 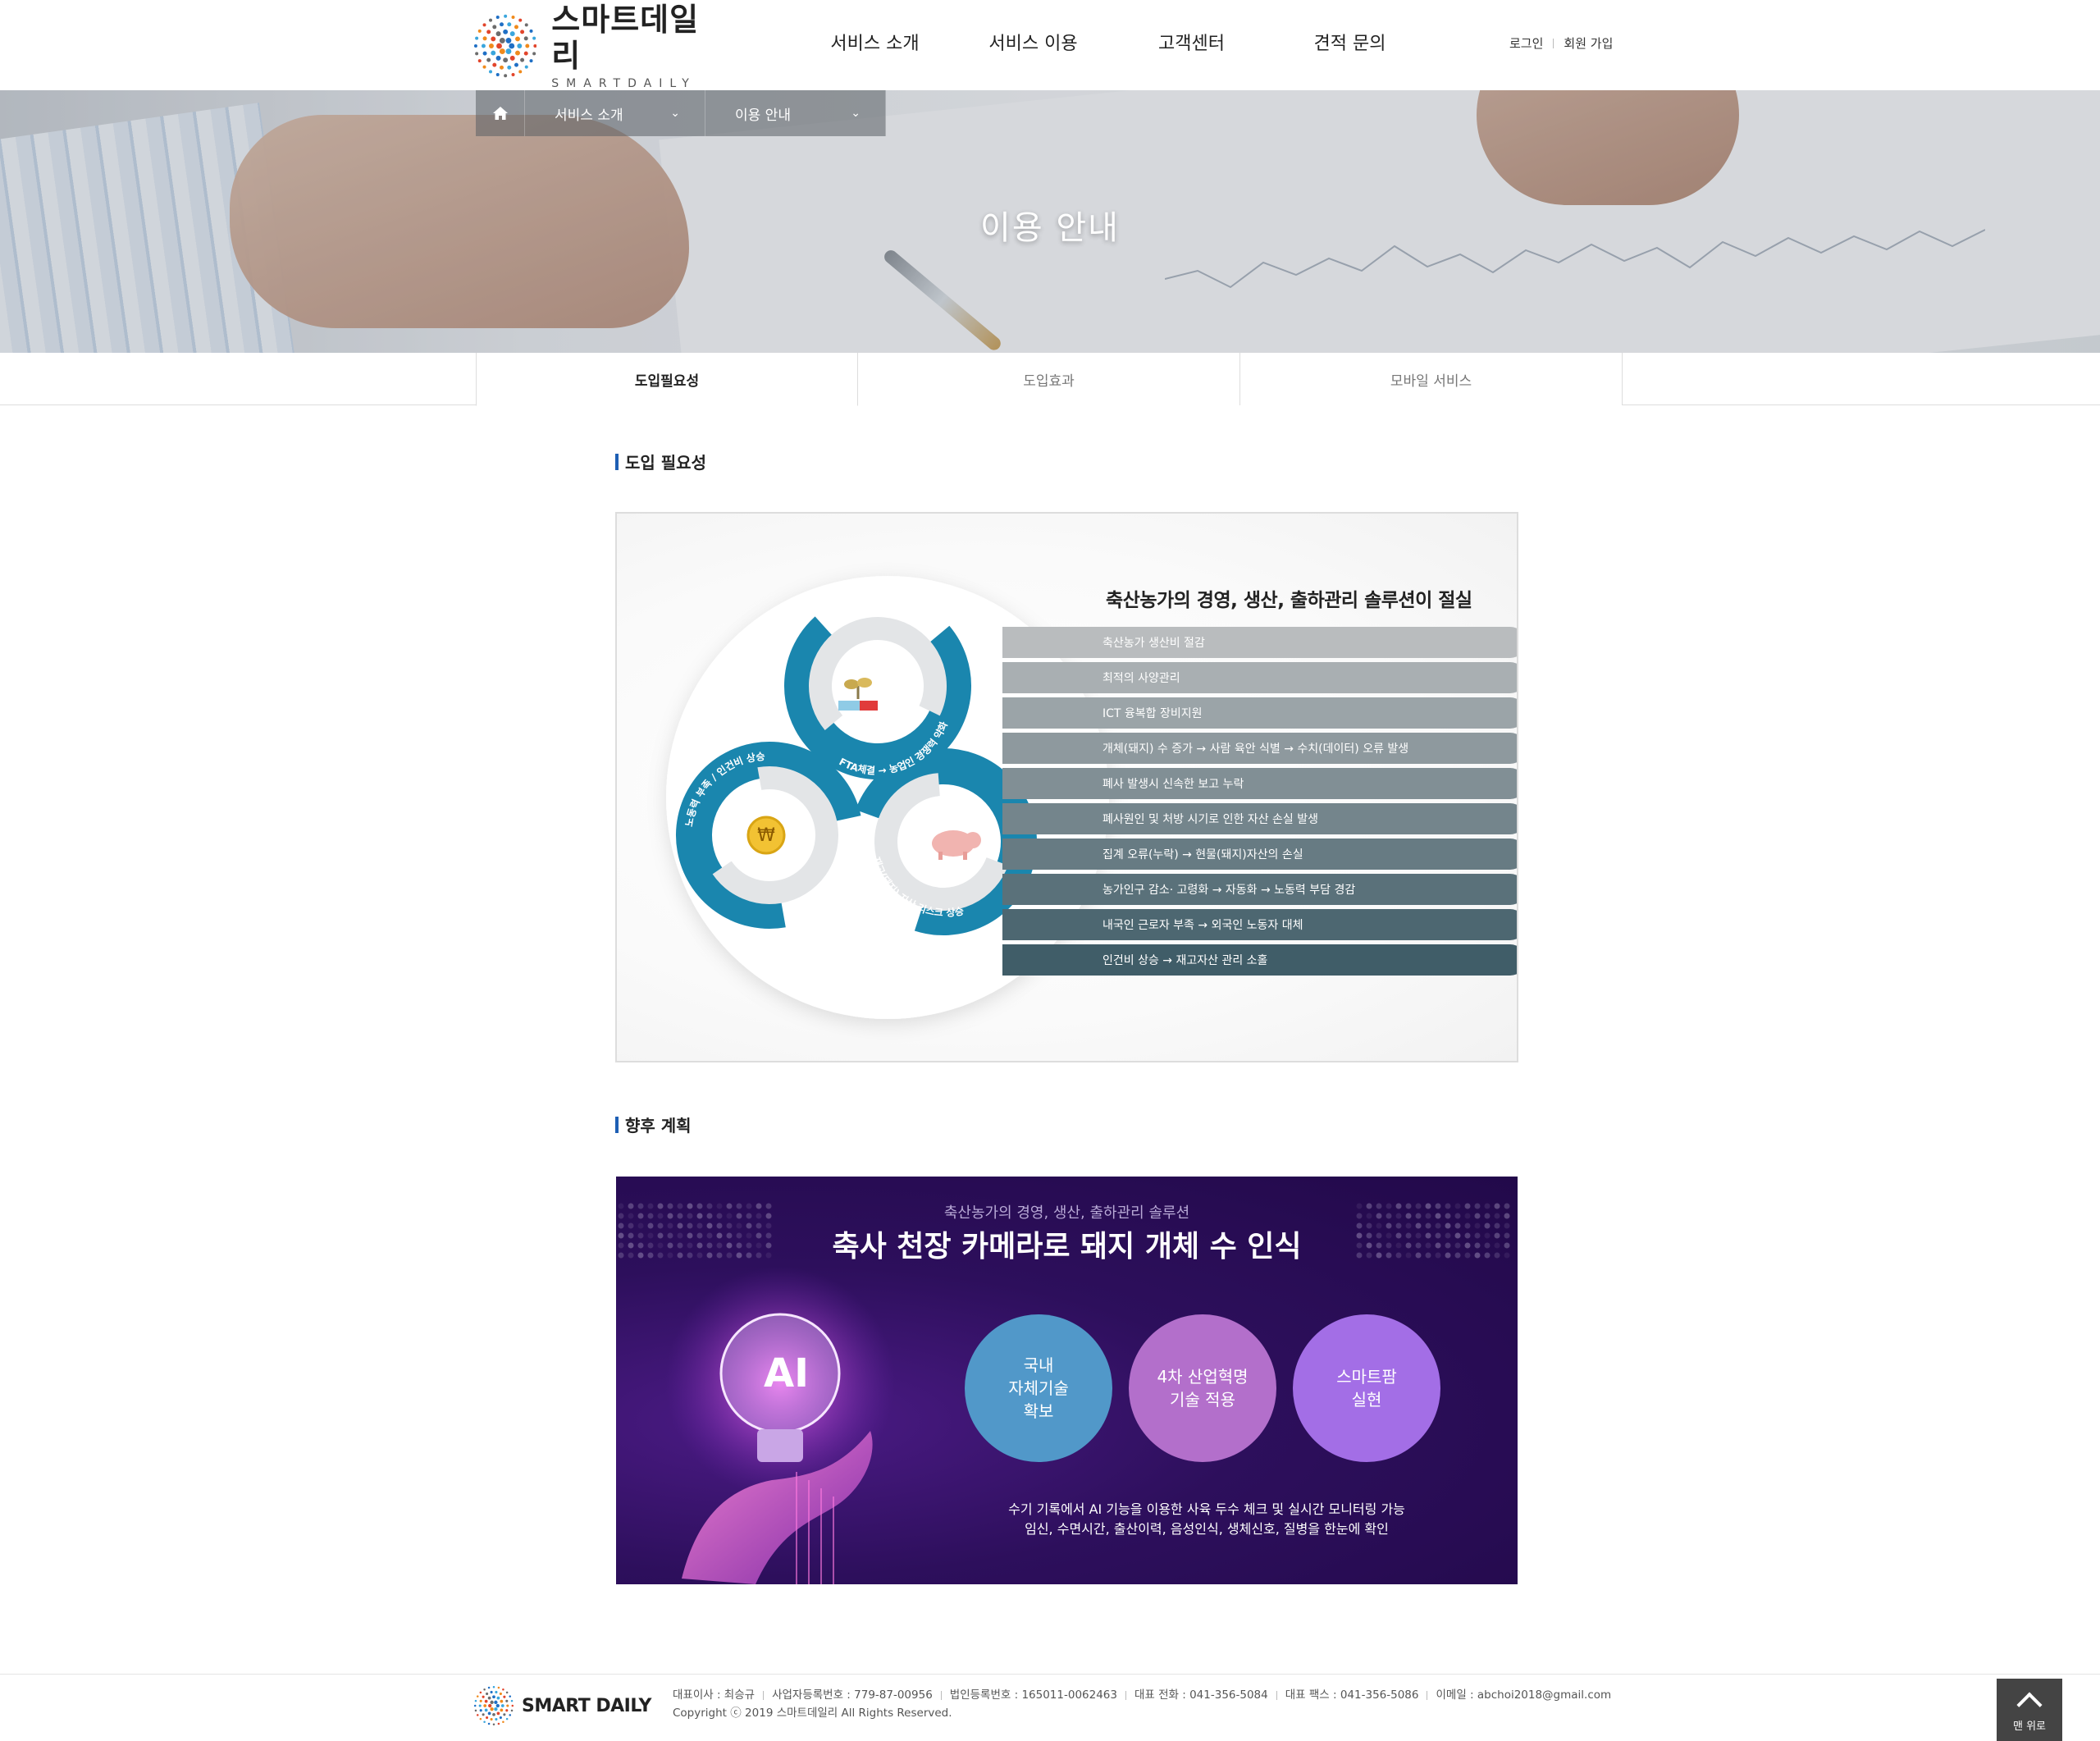 I want to click on footer-brand: SMART DAILY, so click(x=587, y=1706).